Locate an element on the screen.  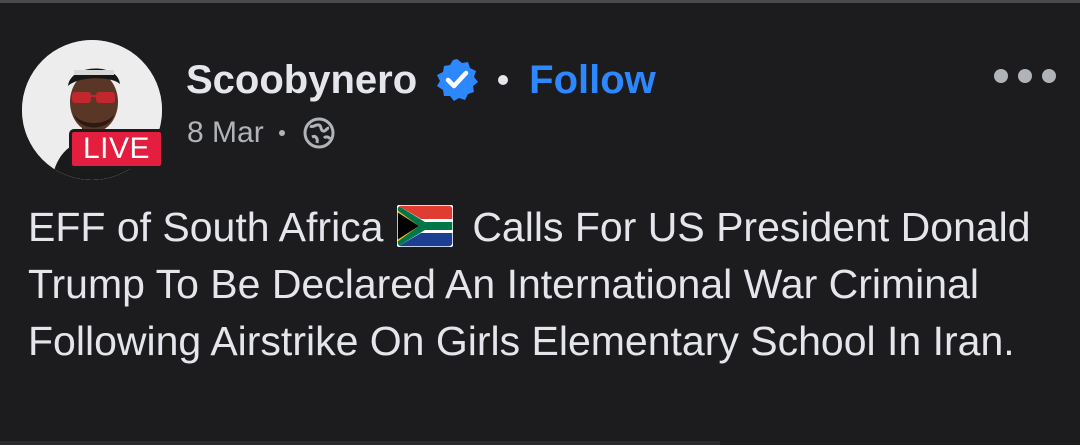
separator-dot is located at coordinates (503, 80).